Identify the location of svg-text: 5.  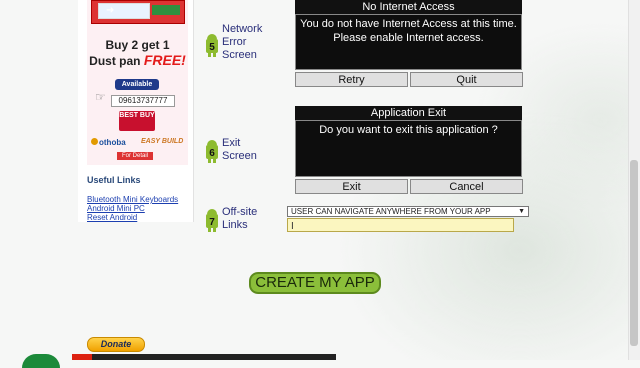
(212, 47).